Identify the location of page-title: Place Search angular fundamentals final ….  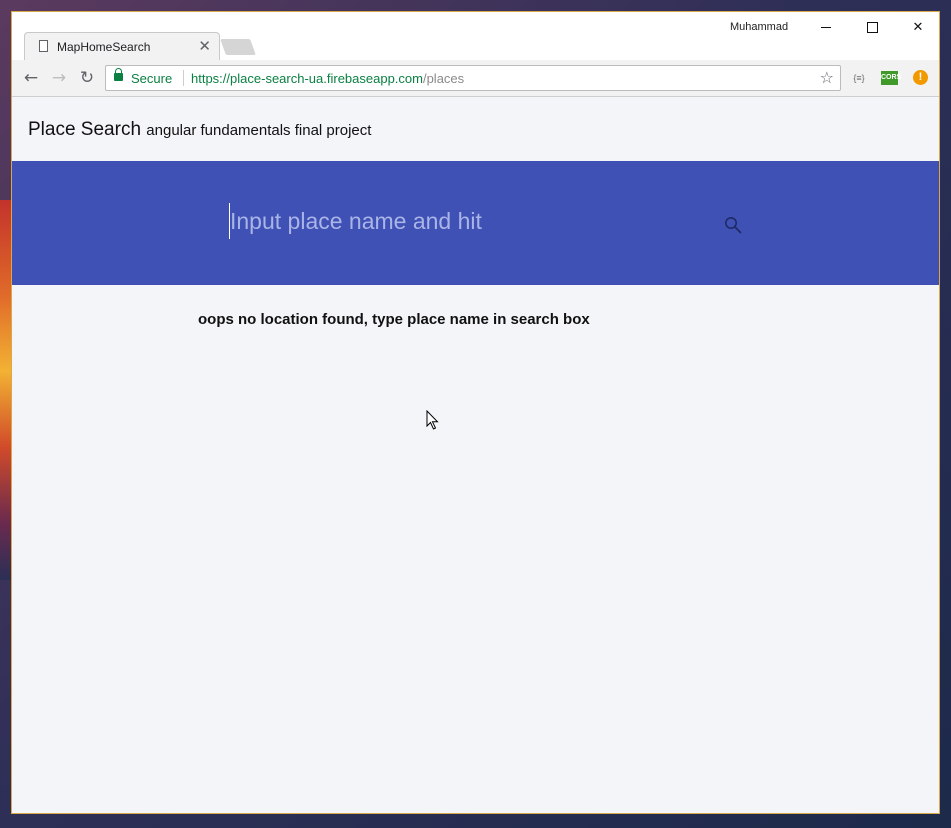
(199, 130).